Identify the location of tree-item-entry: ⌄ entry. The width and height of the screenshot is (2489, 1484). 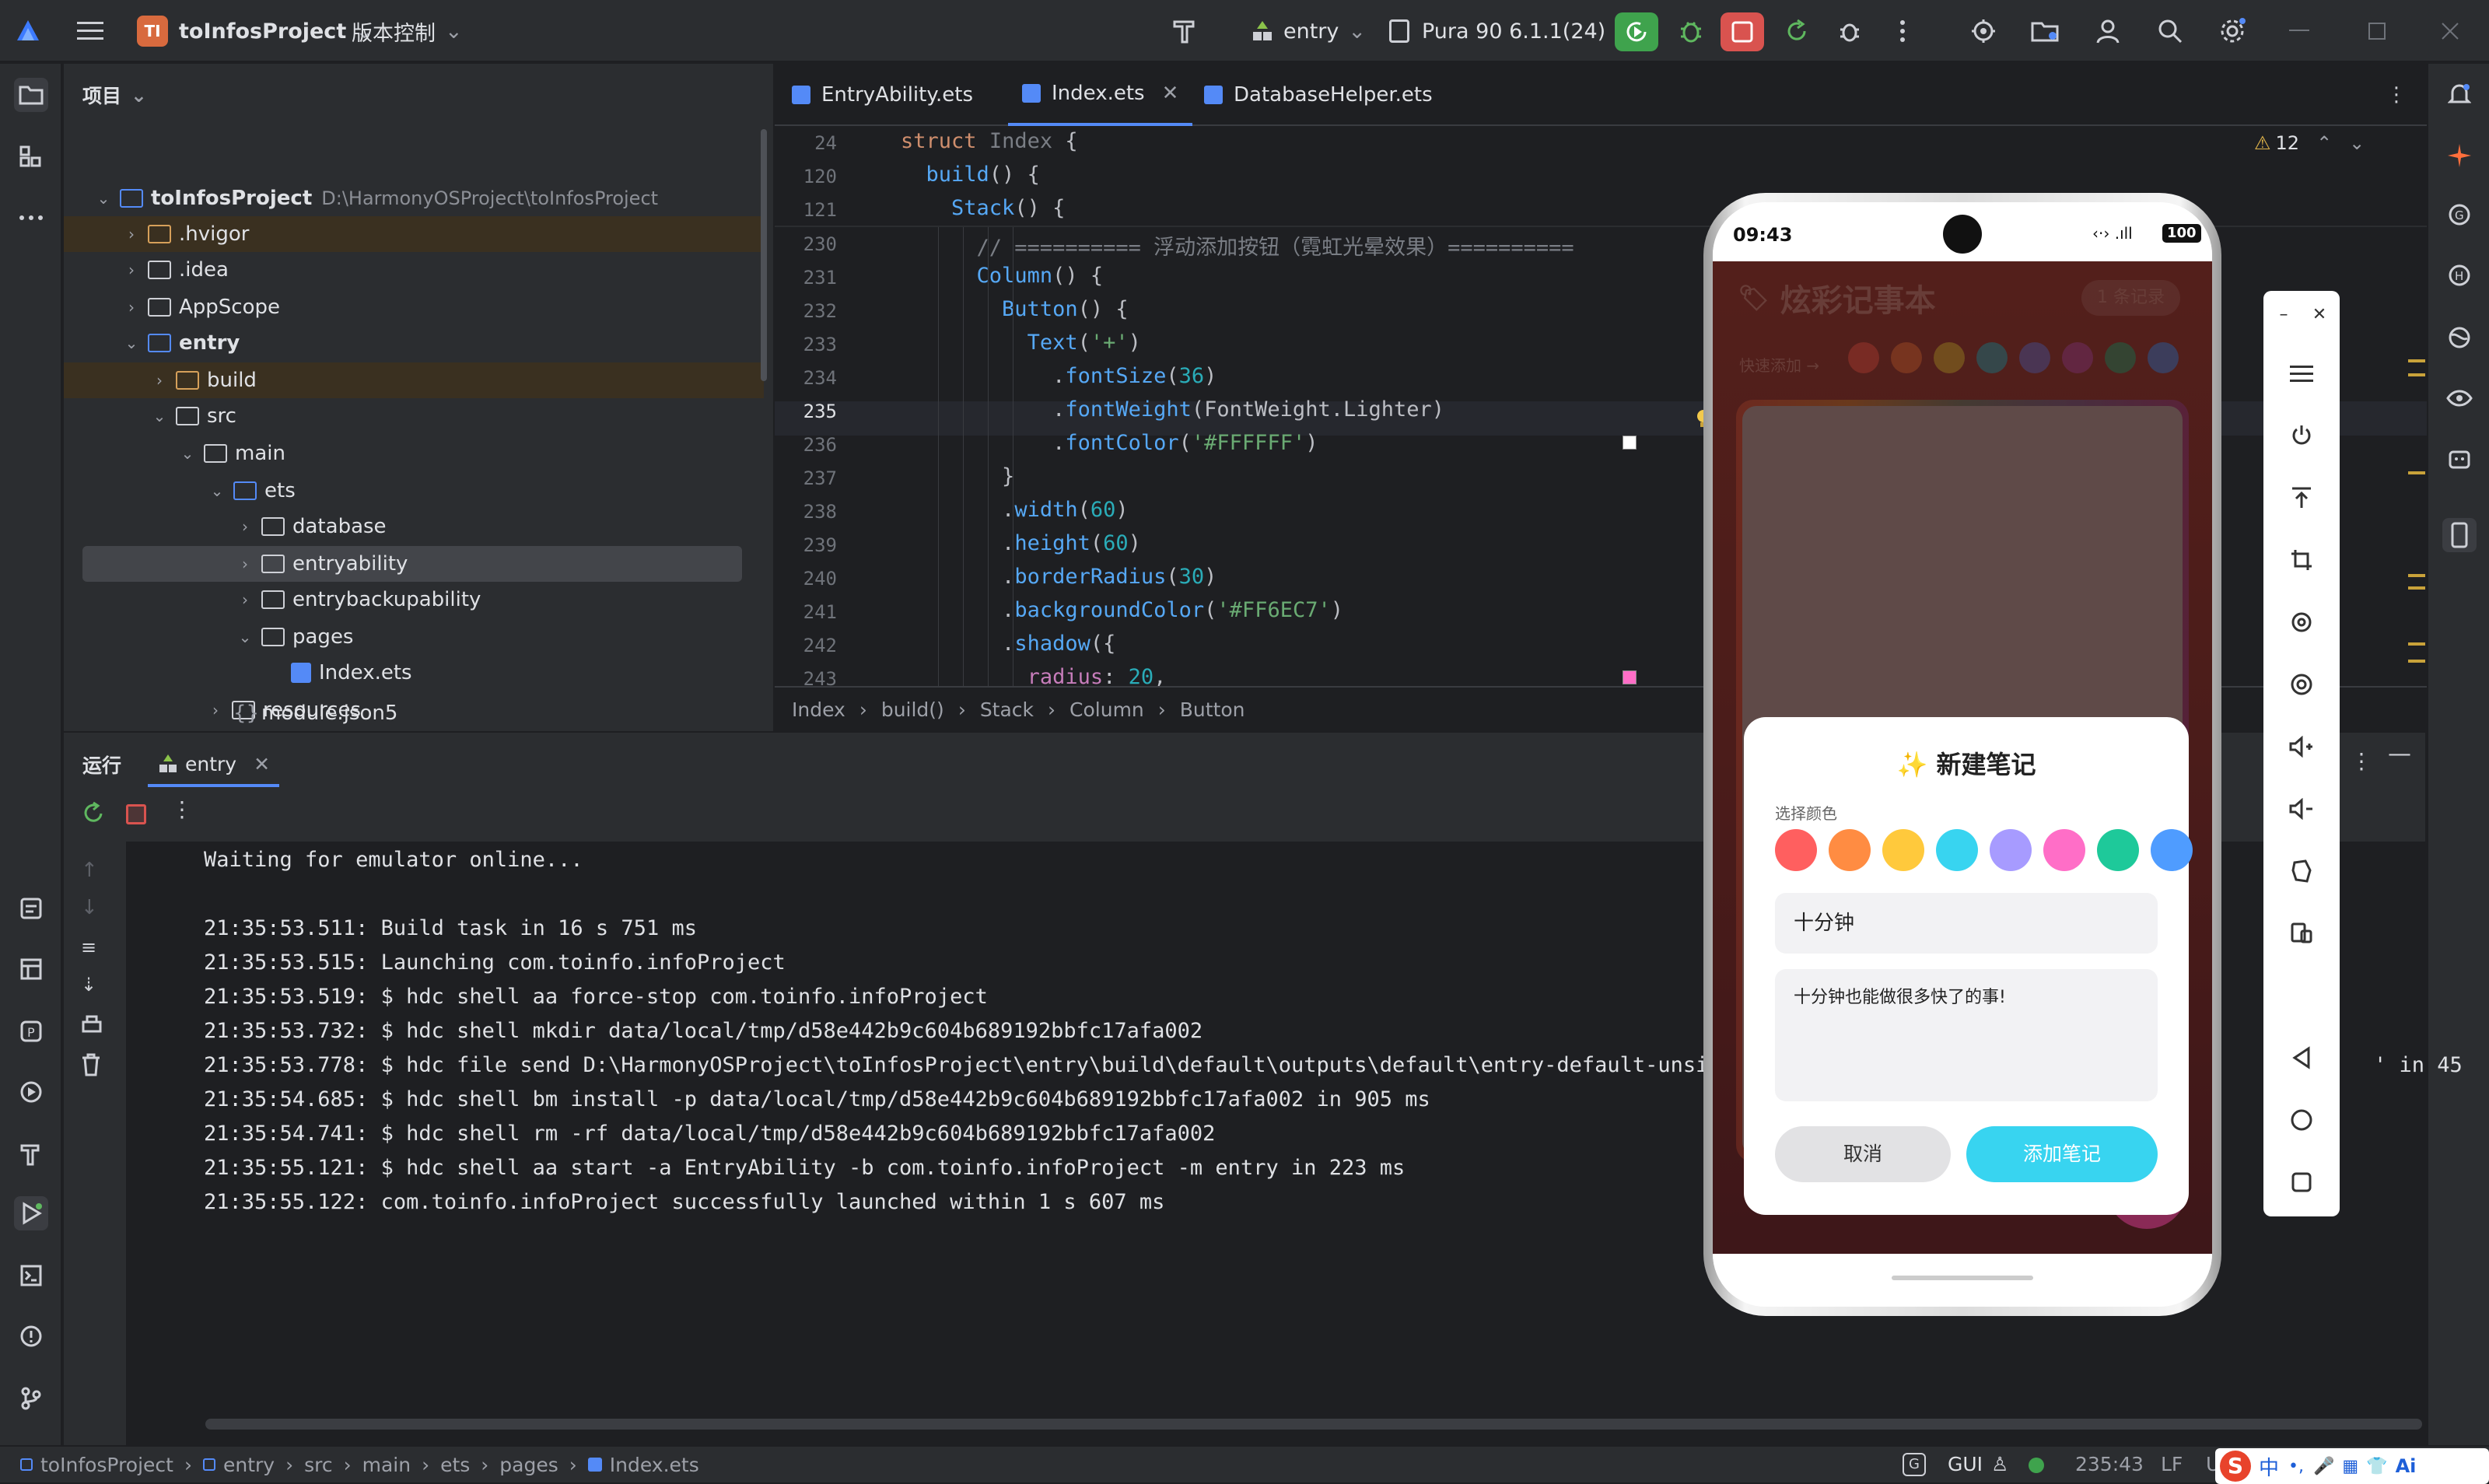
(414, 343).